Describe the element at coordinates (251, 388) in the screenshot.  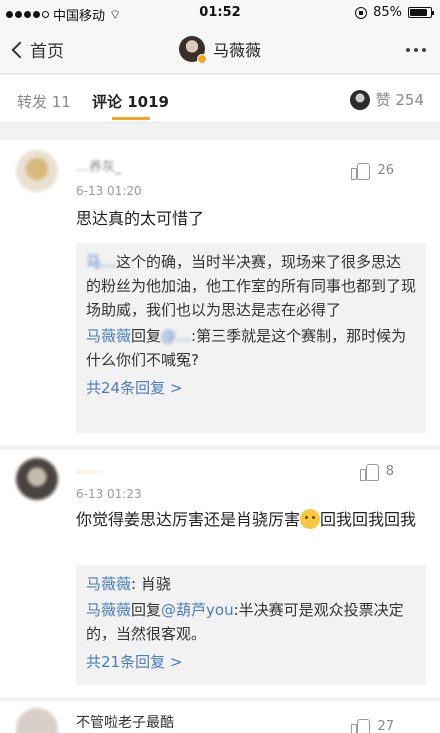
I see `view-more-replies-link: 共24条回复 >` at that location.